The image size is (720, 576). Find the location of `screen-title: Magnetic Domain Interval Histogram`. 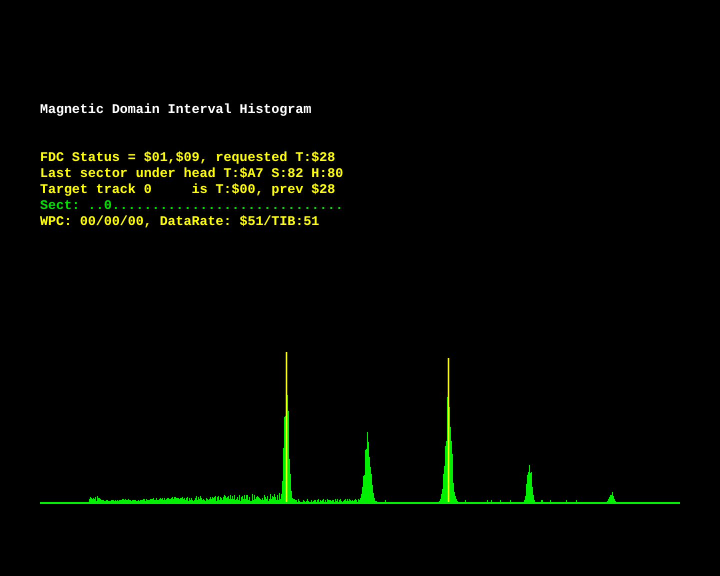

screen-title: Magnetic Domain Interval Histogram is located at coordinates (176, 110).